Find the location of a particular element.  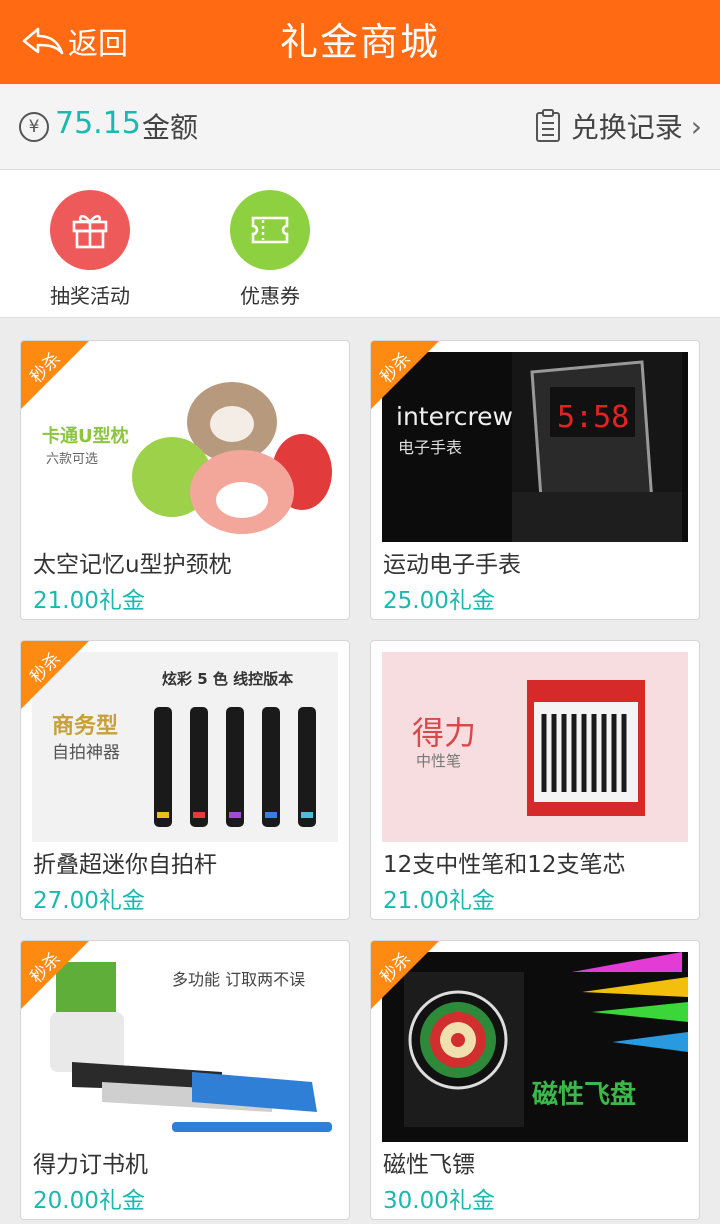

product-price: 20.00礼金 is located at coordinates (89, 1201).